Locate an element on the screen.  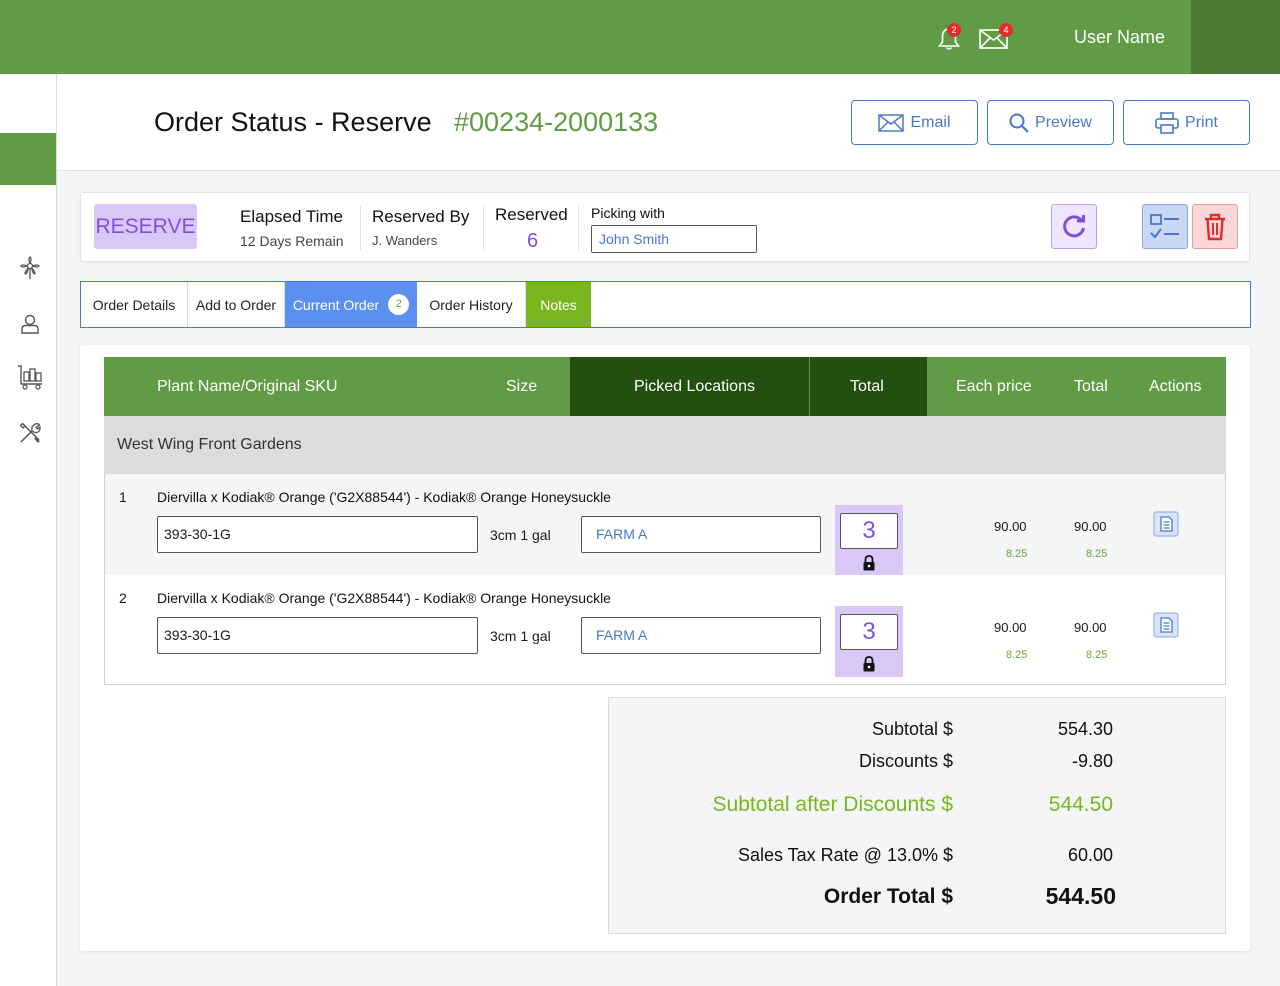
tab-label: Order History is located at coordinates (471, 304).